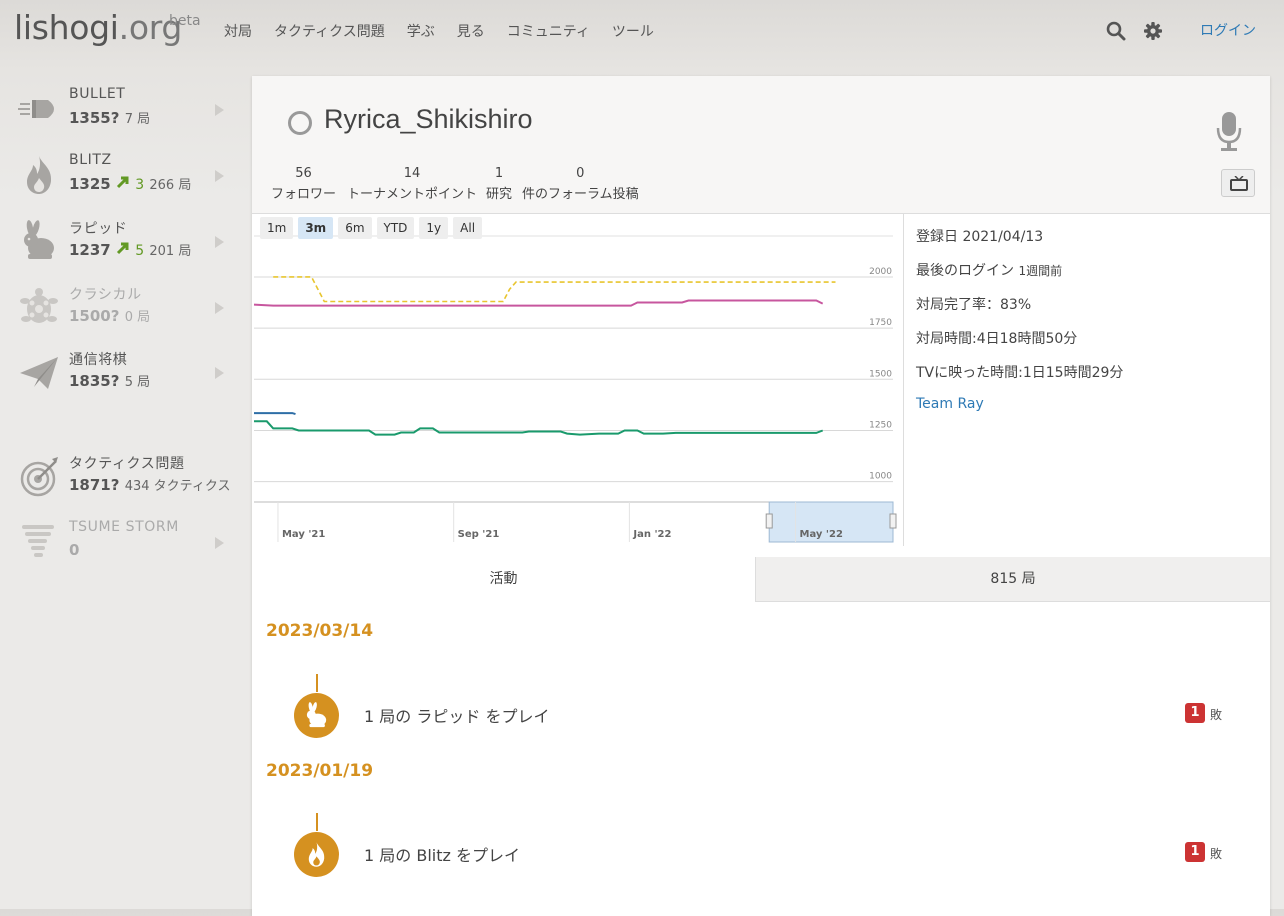 The image size is (1284, 916). Describe the element at coordinates (412, 194) in the screenshot. I see `stat-label: トーナメントポイント` at that location.